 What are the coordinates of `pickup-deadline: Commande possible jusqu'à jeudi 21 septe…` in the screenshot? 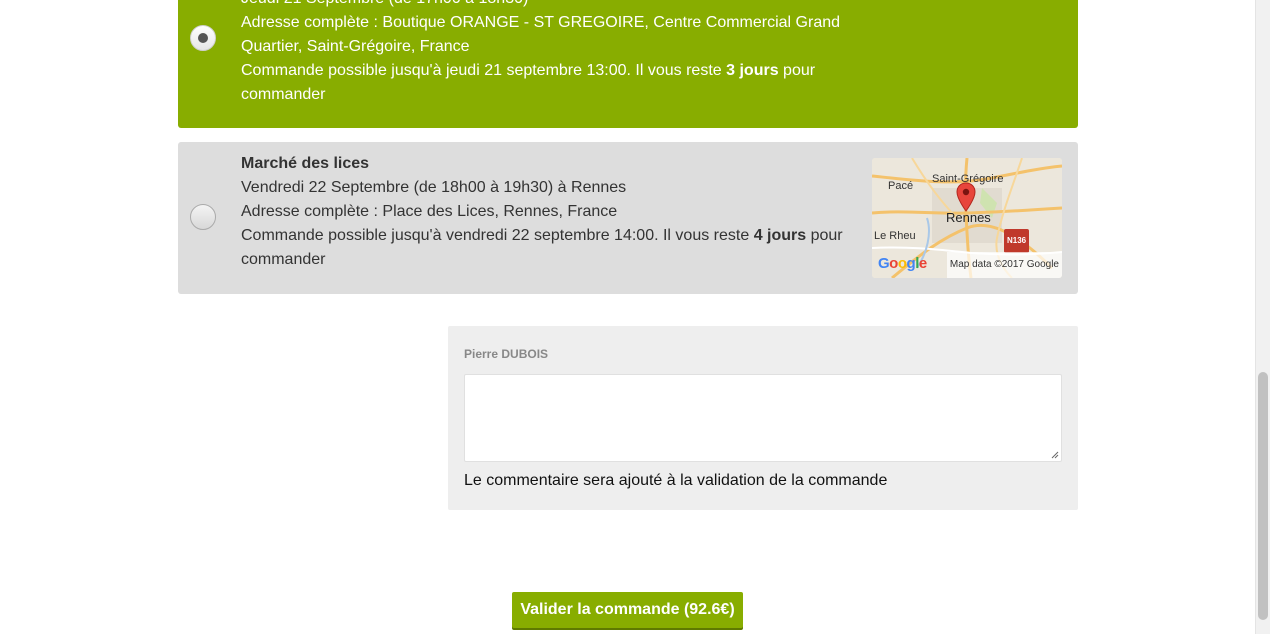 It's located at (551, 71).